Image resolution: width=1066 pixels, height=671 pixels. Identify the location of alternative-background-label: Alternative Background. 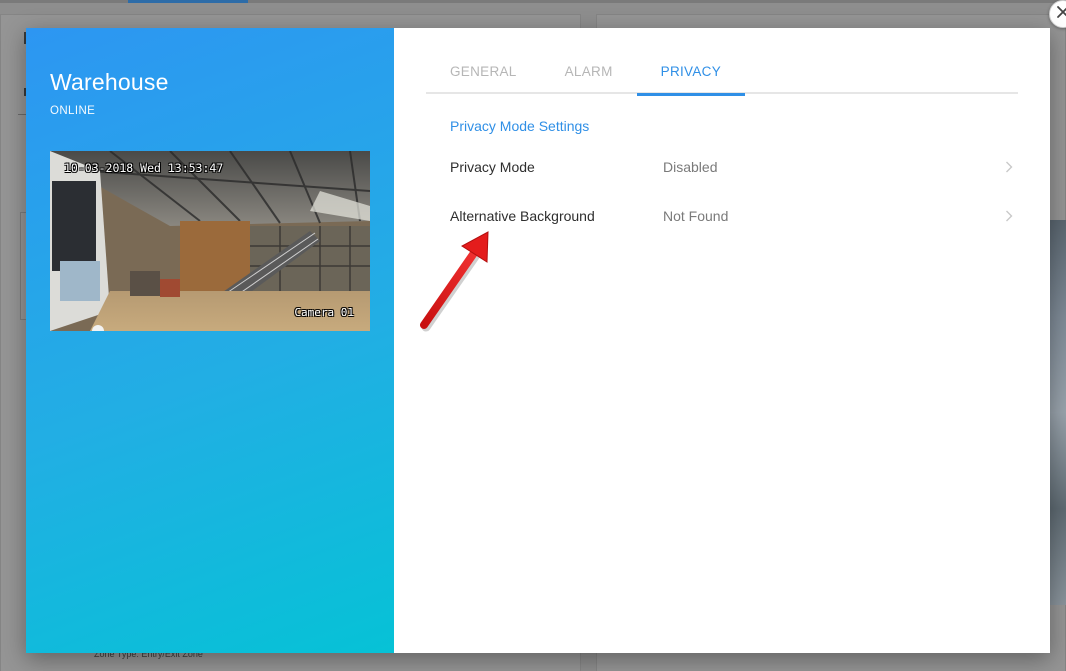
(522, 216).